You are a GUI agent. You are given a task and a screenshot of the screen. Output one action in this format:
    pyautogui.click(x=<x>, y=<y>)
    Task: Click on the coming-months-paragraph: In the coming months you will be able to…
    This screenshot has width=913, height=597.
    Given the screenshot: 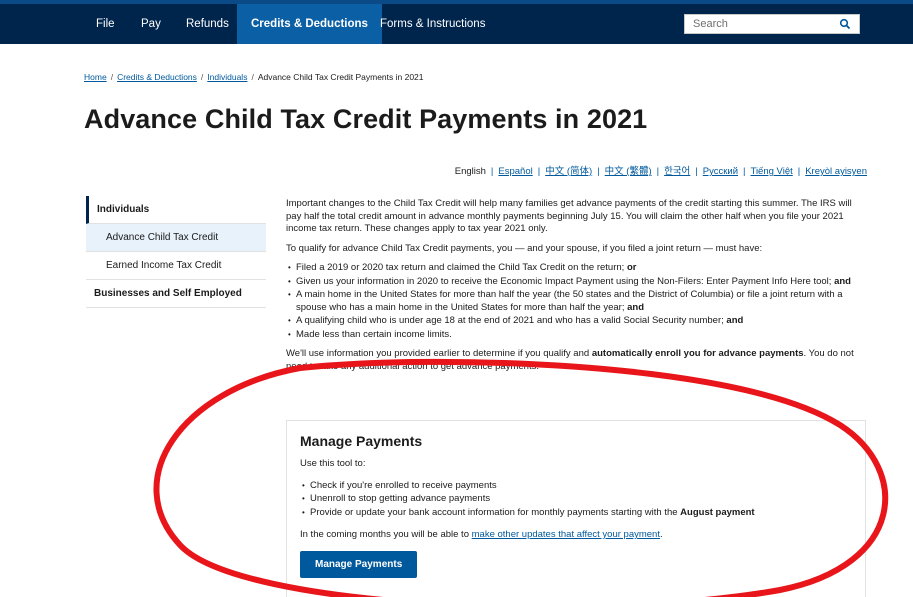 What is the action you would take?
    pyautogui.click(x=576, y=535)
    